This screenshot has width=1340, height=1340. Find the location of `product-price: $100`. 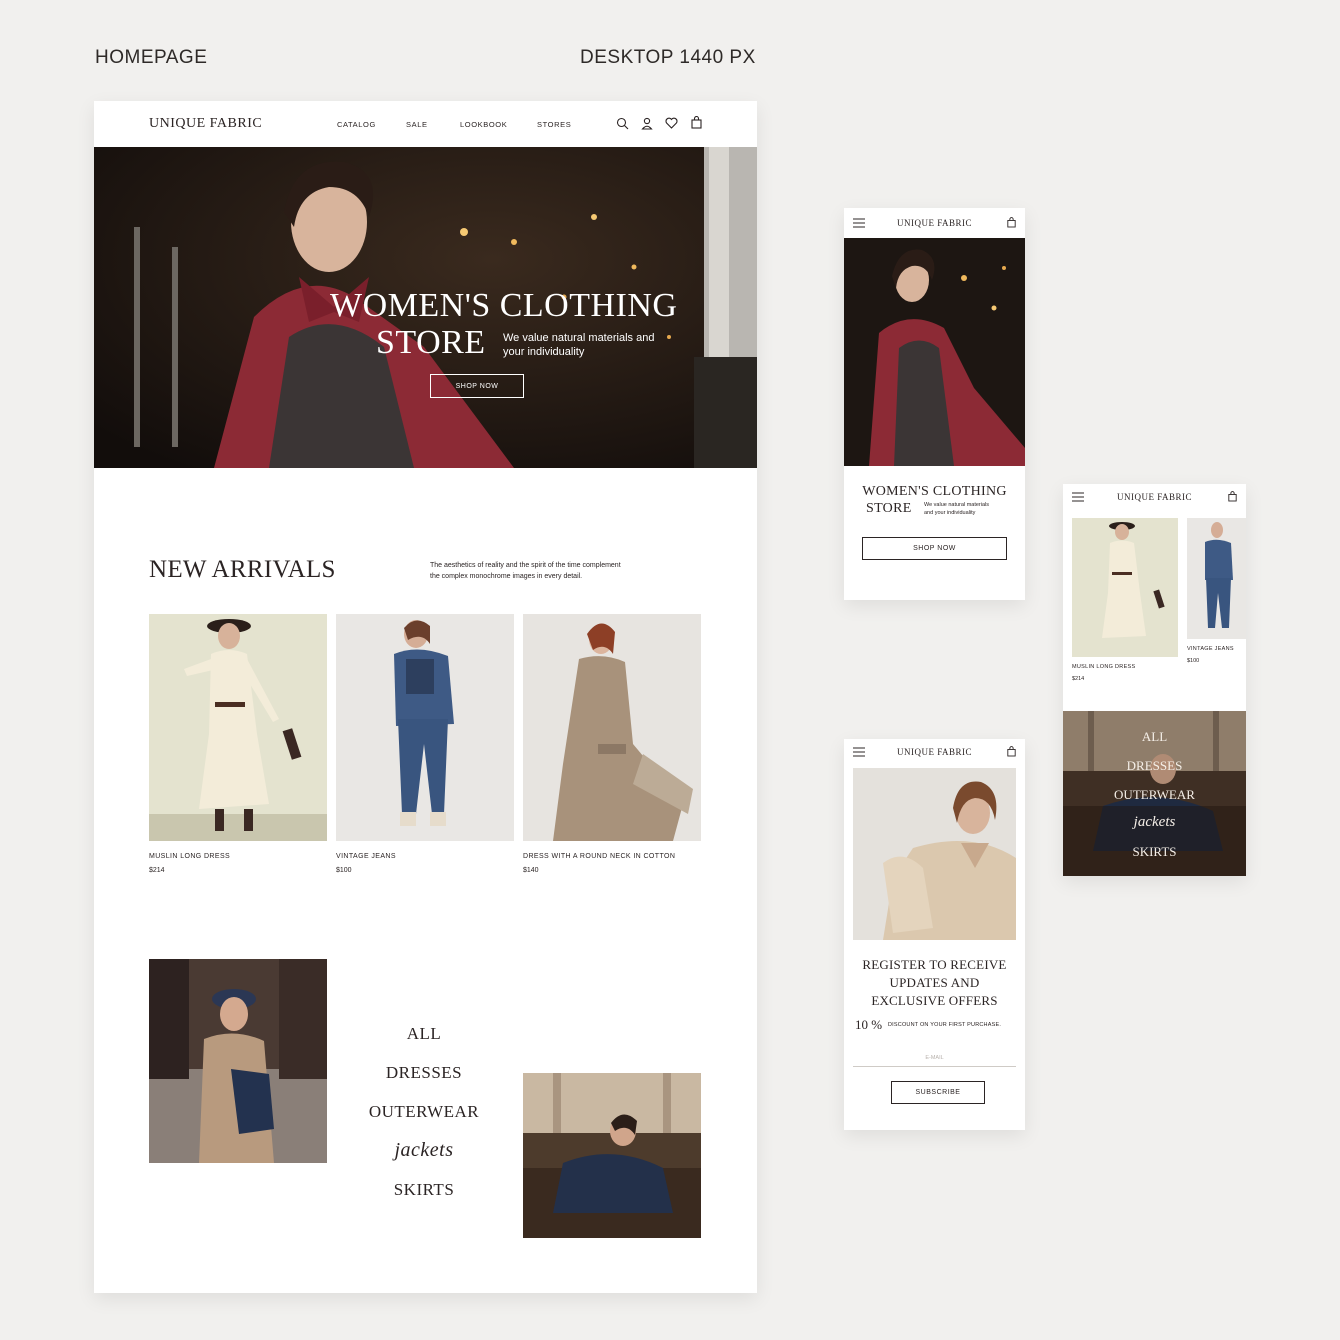

product-price: $100 is located at coordinates (344, 870).